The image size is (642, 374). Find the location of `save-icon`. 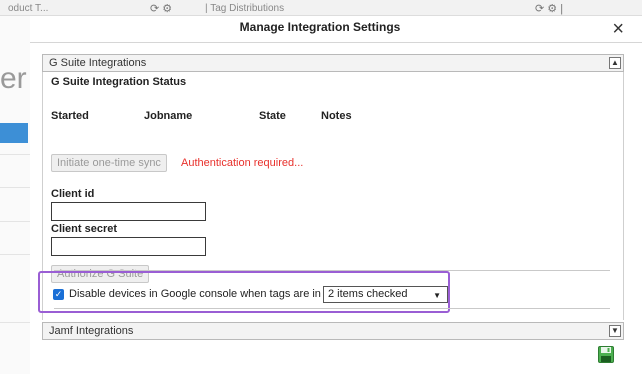

save-icon is located at coordinates (606, 354).